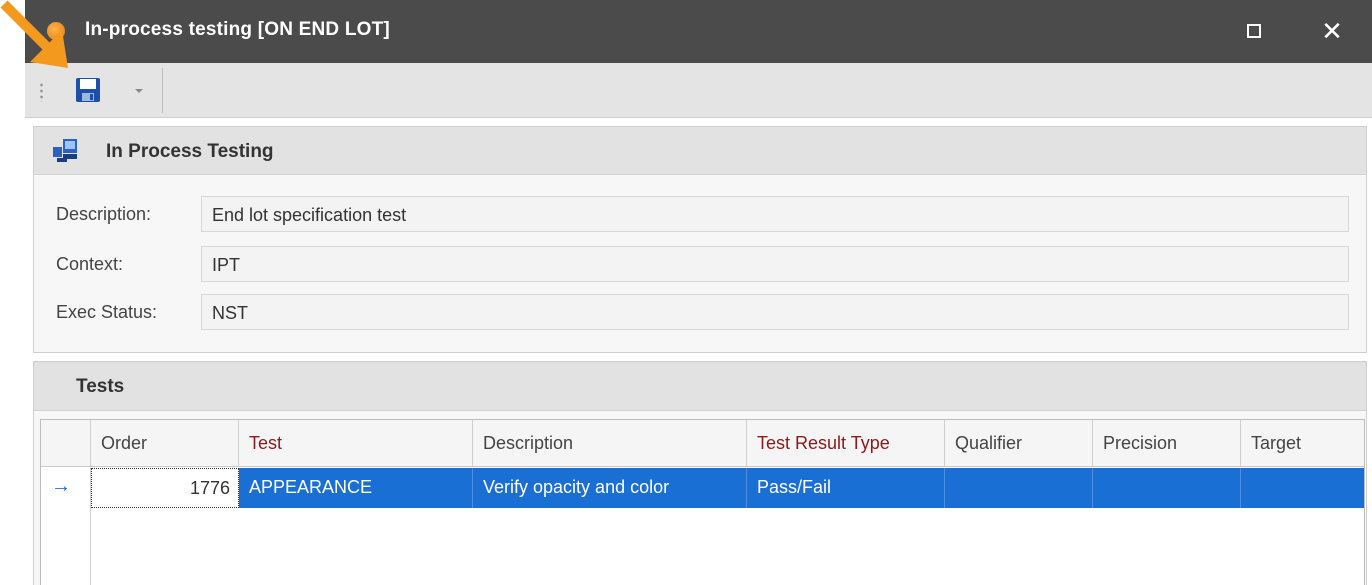  What do you see at coordinates (165, 488) in the screenshot?
I see `order-cell: 1776` at bounding box center [165, 488].